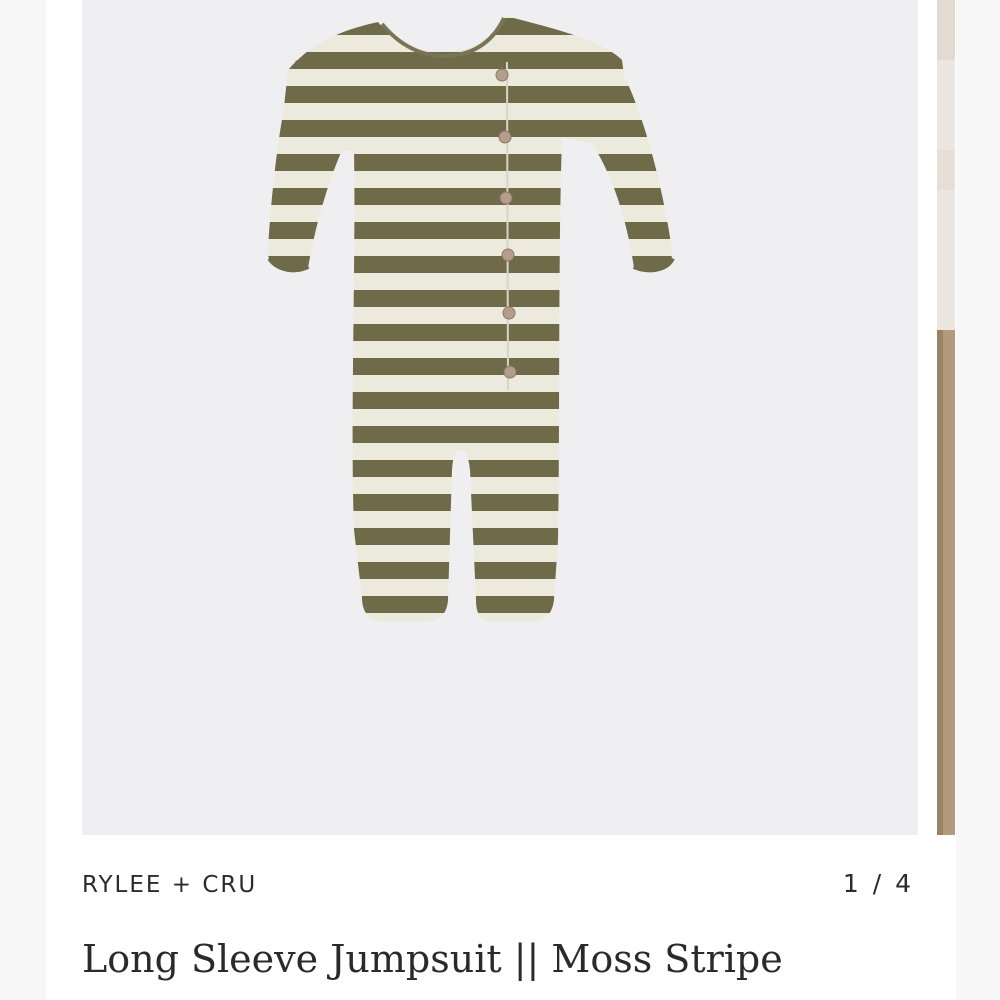 This screenshot has height=1000, width=1000. I want to click on product-title: Long Sleeve Jumpsuit || Moss Stripe, so click(432, 959).